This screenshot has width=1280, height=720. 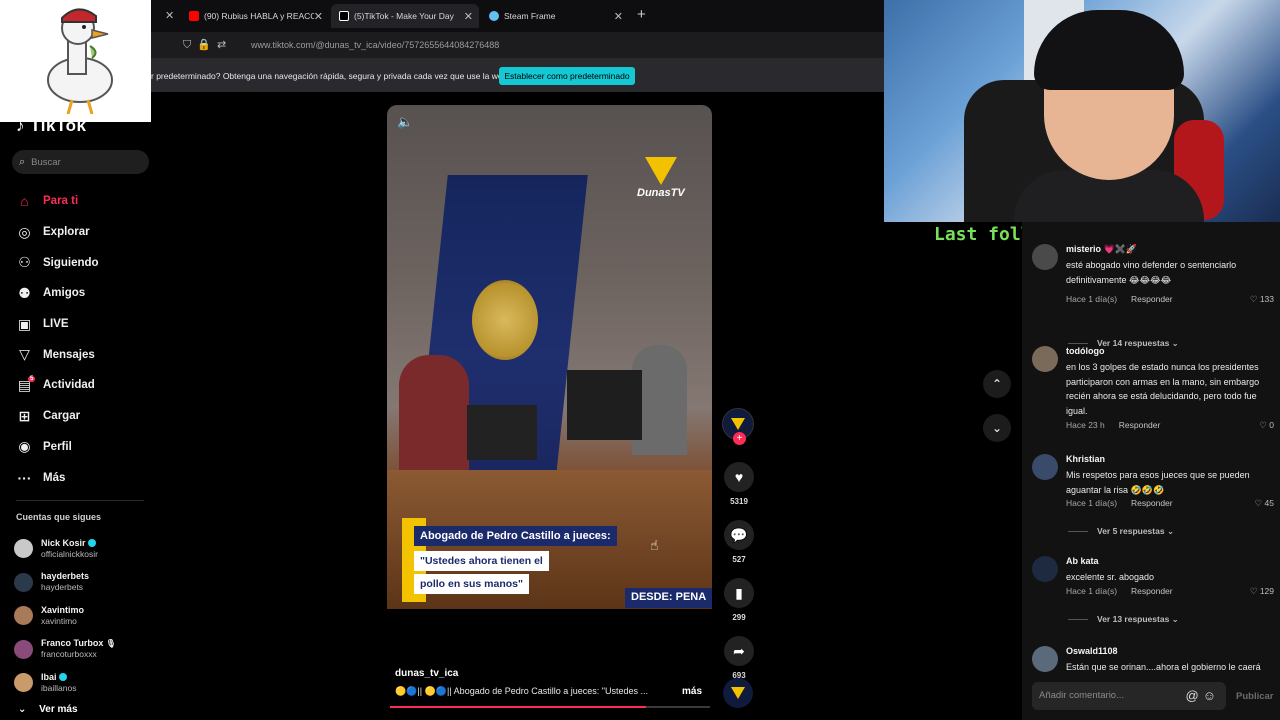 What do you see at coordinates (208, 45) in the screenshot?
I see `shield-lock-icon: ⛉🔒⇄` at bounding box center [208, 45].